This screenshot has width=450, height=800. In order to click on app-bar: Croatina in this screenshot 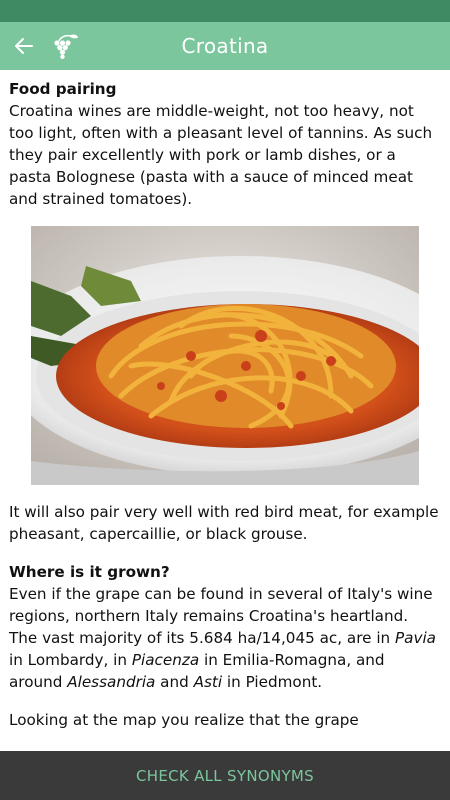, I will do `click(225, 46)`.